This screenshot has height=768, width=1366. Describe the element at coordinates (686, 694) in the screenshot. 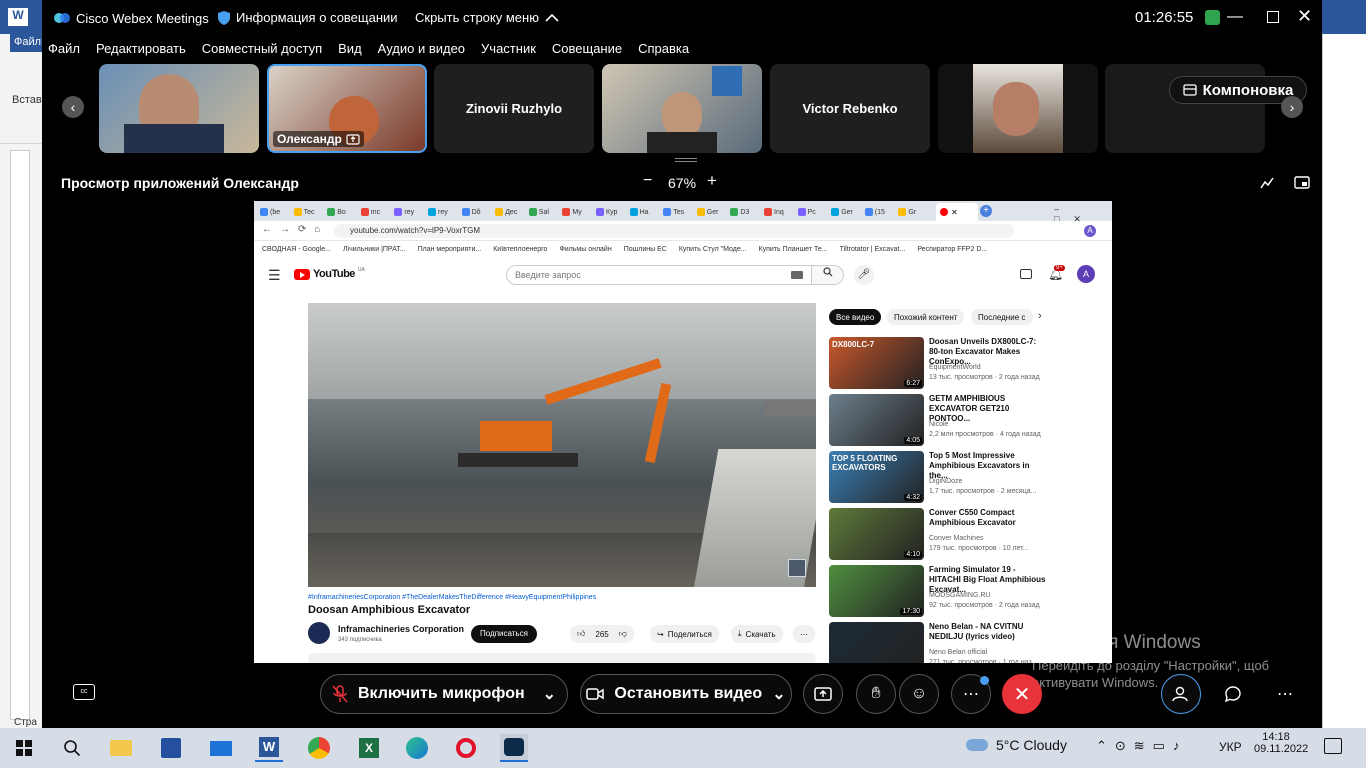

I see `stop-video-button: Остановить видео ⌄` at that location.